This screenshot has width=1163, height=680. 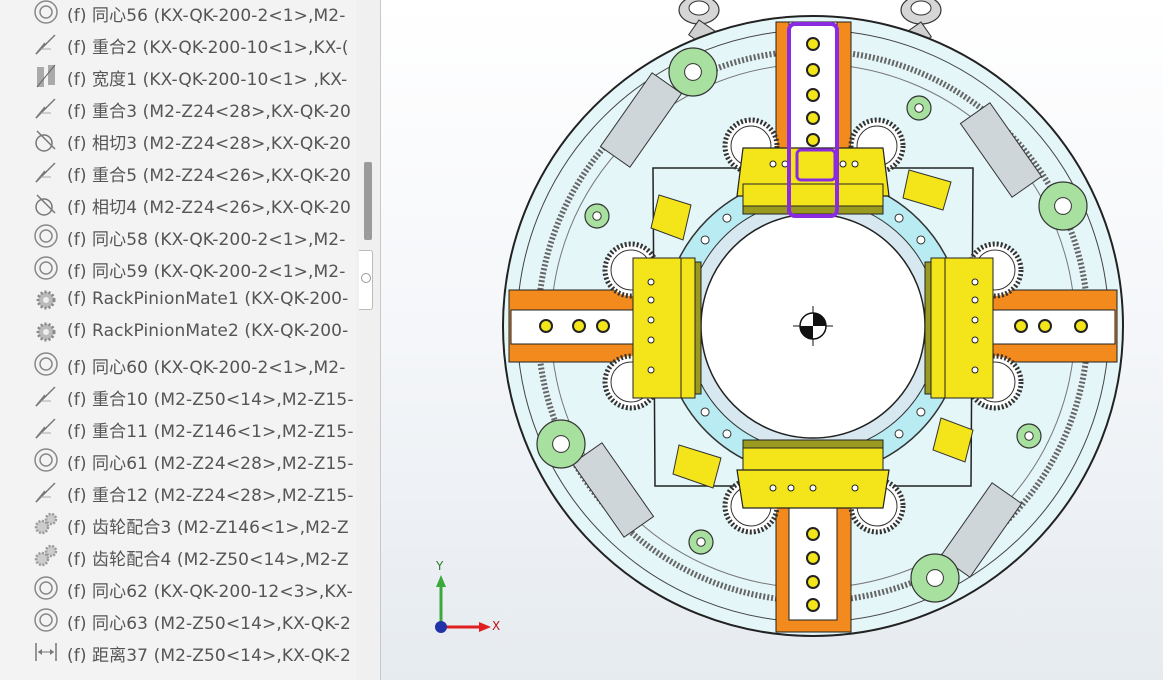 I want to click on tree-item: (f) 相切3 (M2-Z24<28>,KX-QK-20, so click(x=178, y=140).